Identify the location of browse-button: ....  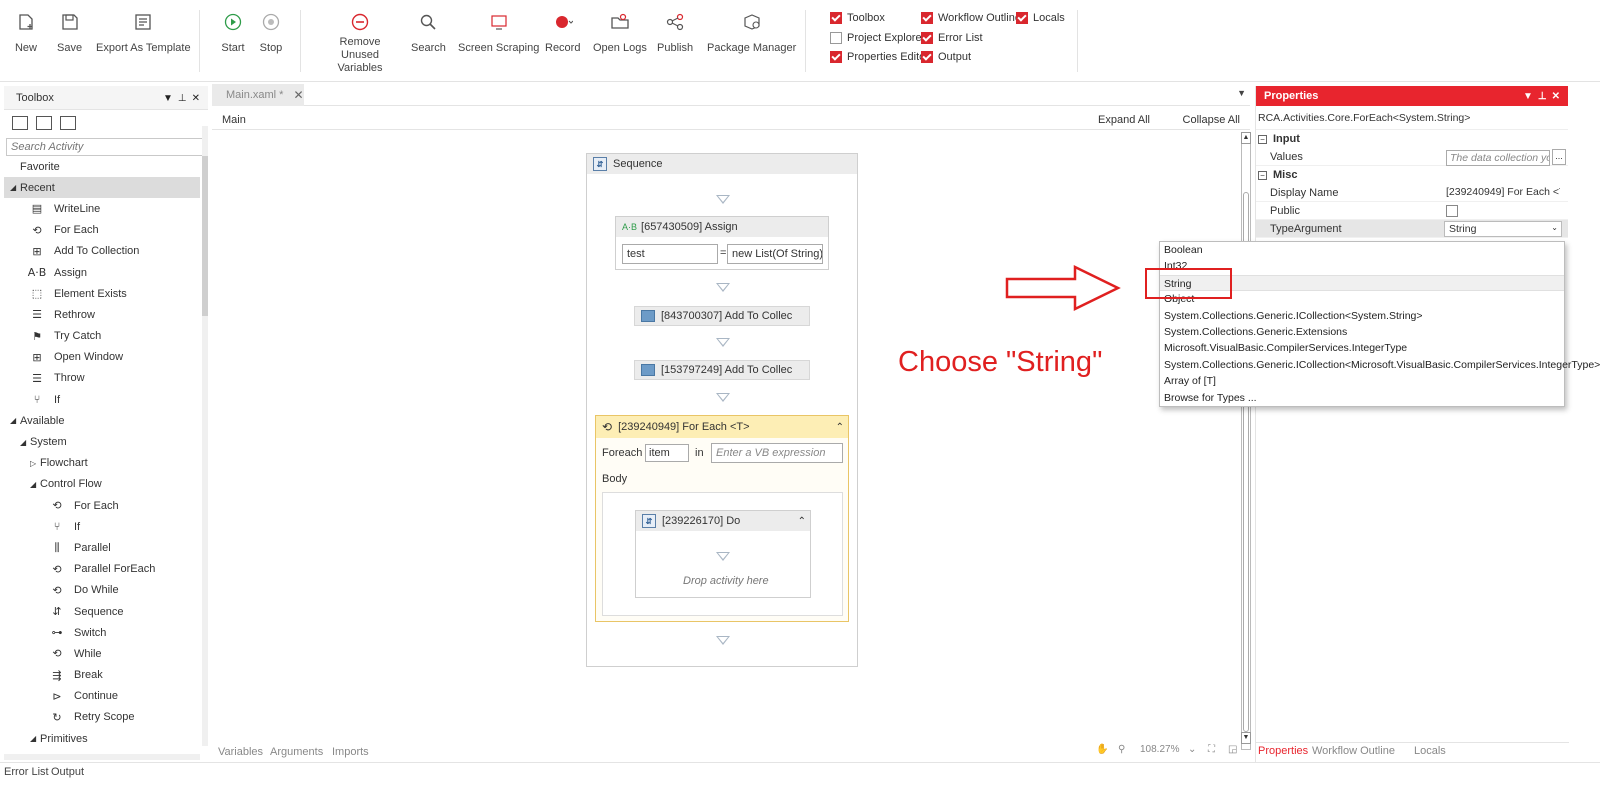
(1559, 157).